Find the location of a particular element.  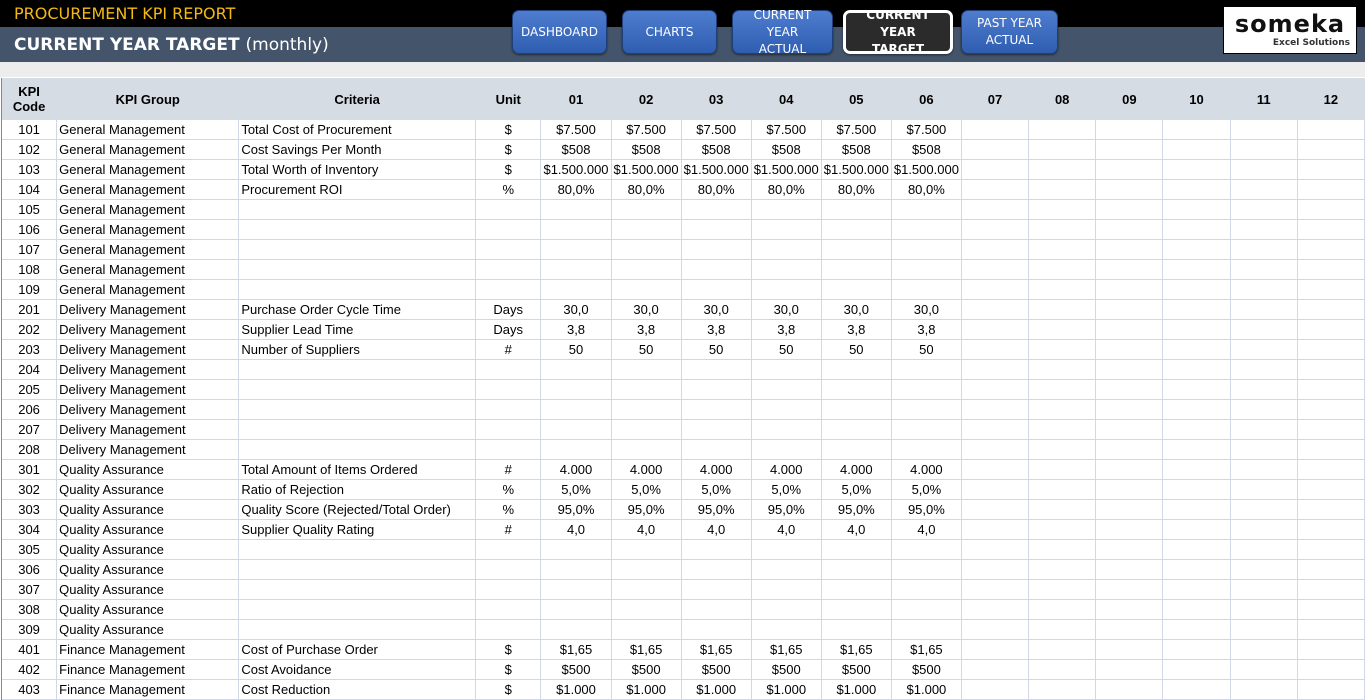

cell-kpi-code: 105 is located at coordinates (30, 209).